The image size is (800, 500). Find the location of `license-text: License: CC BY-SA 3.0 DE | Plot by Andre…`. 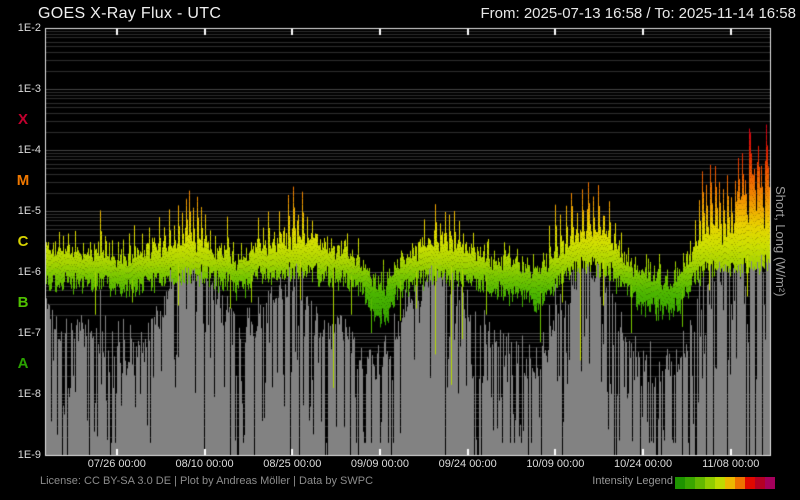

license-text: License: CC BY-SA 3.0 DE | Plot by Andre… is located at coordinates (207, 481).